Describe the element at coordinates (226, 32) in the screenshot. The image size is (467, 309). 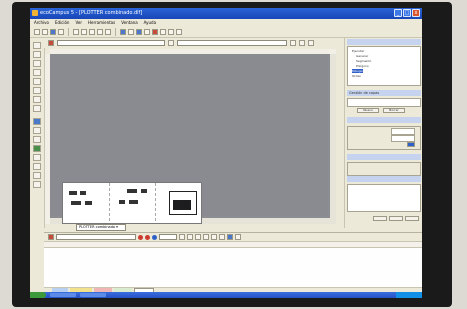
I see `main-toolbar` at that location.